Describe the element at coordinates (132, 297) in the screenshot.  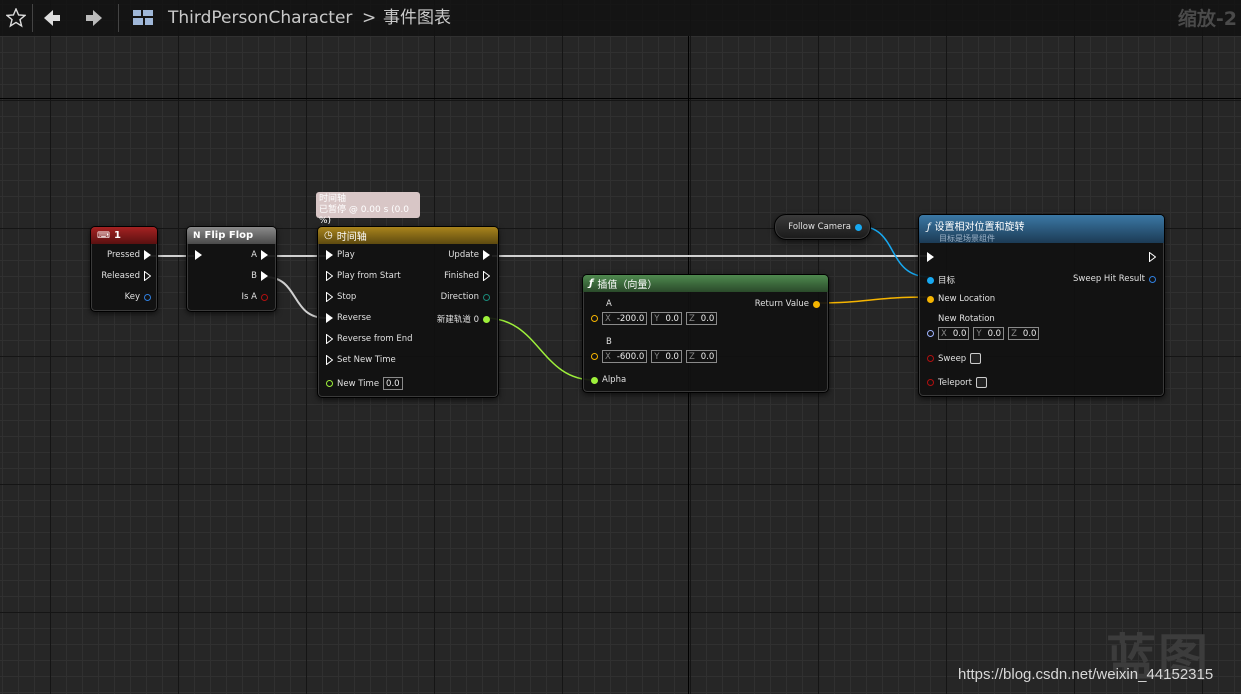
I see `pin-label: Key` at that location.